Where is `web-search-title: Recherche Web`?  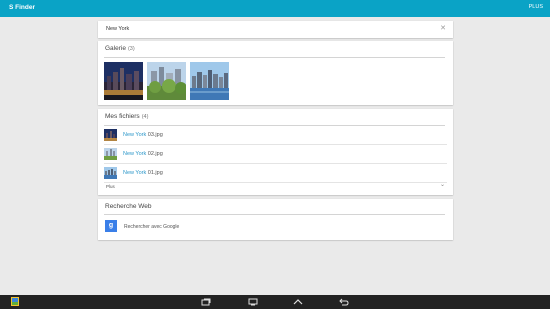
web-search-title: Recherche Web is located at coordinates (128, 206).